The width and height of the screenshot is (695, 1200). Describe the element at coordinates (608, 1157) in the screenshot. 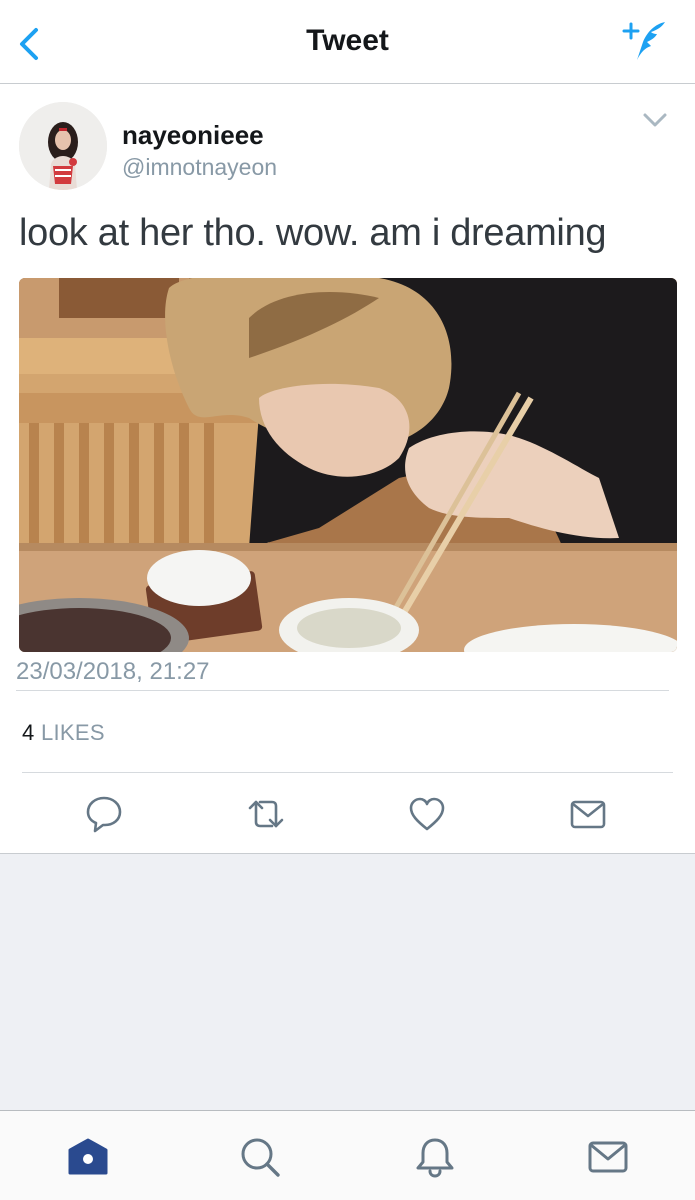

I see `messages-icon` at that location.